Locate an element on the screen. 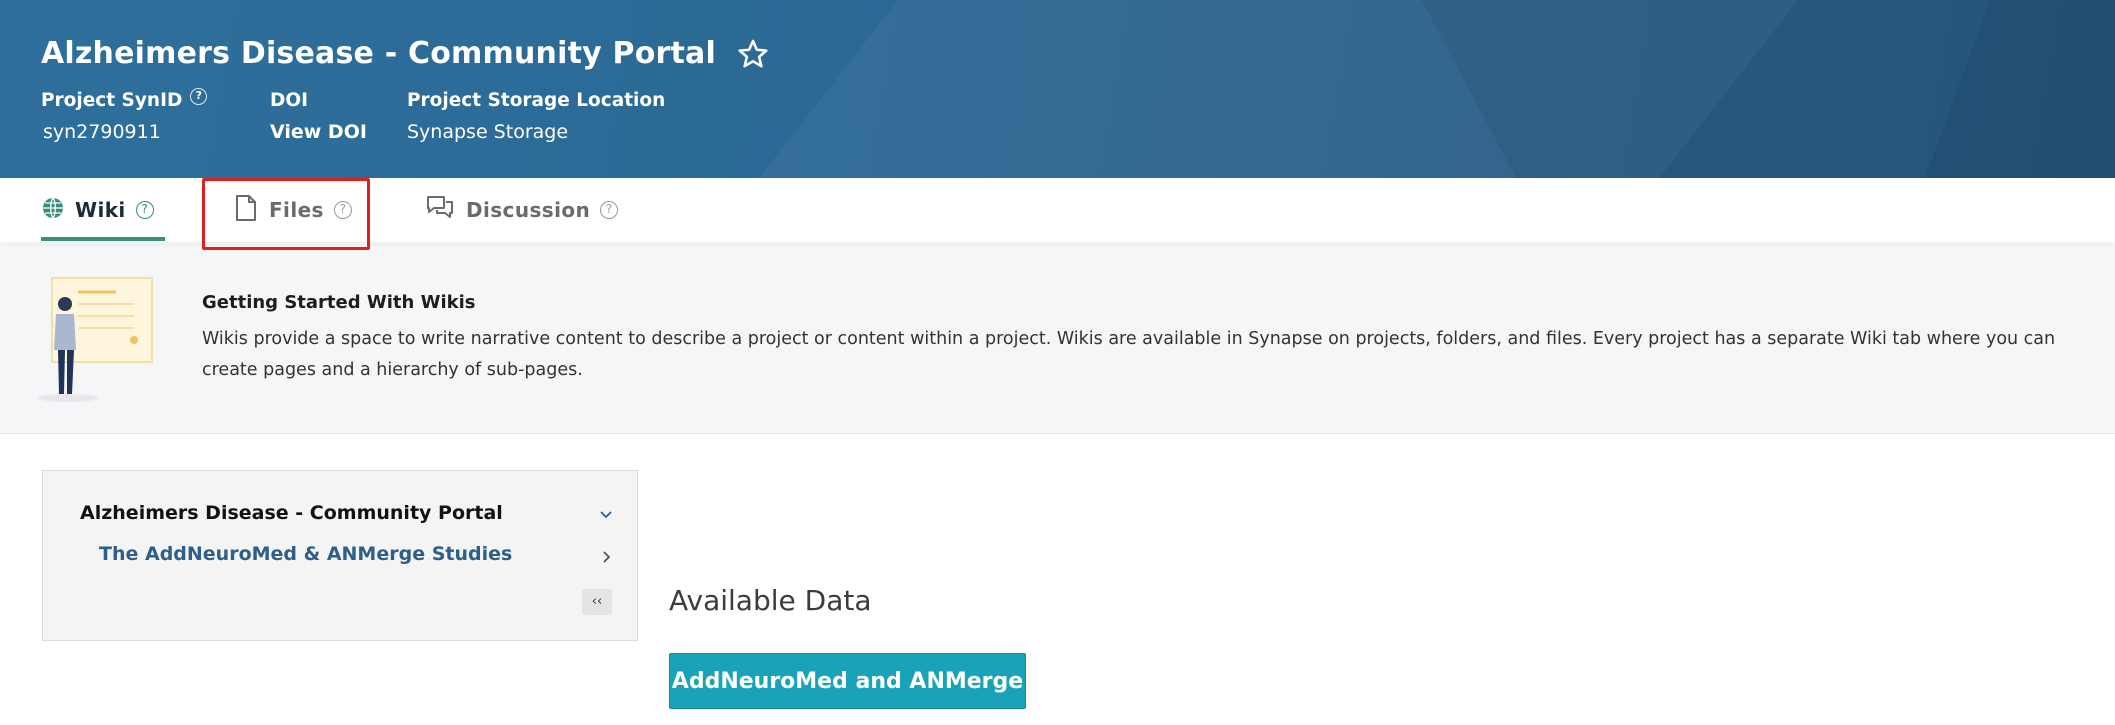 This screenshot has height=725, width=2115. doi-label: DOI is located at coordinates (289, 100).